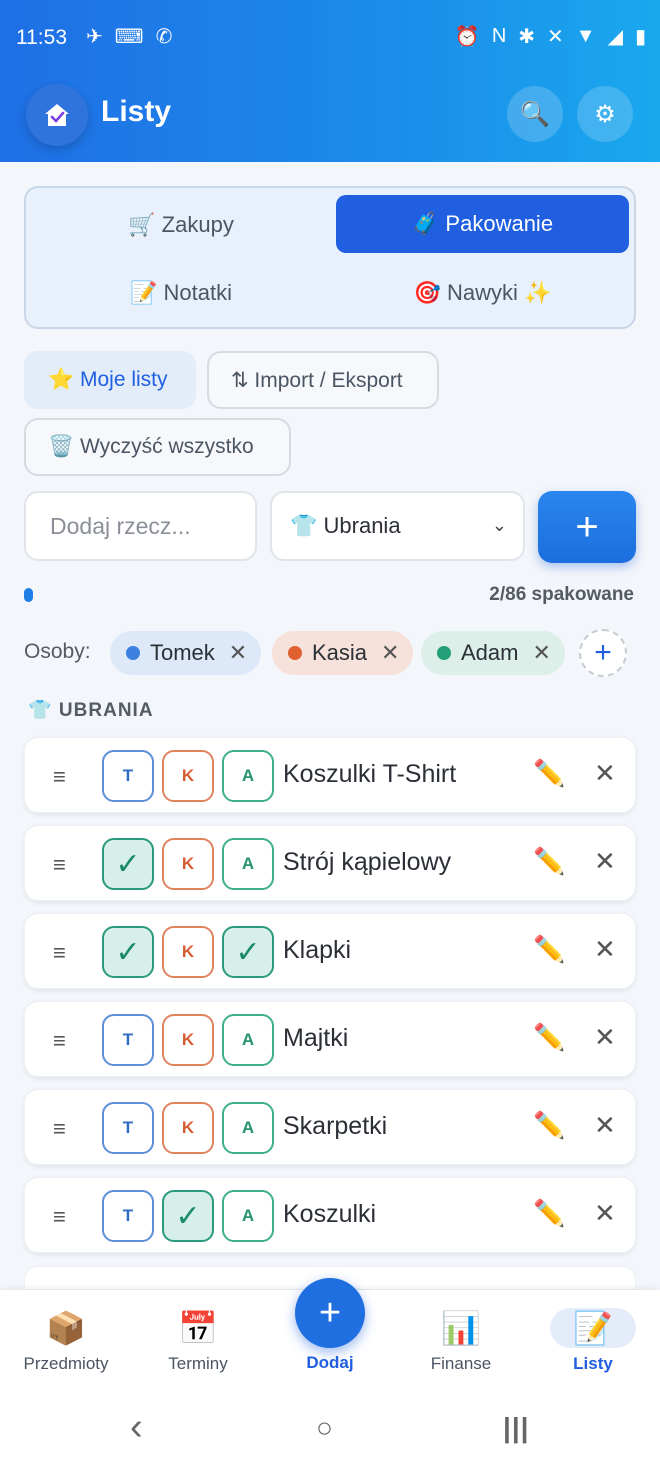  What do you see at coordinates (316, 1038) in the screenshot?
I see `item-name: Majtki` at bounding box center [316, 1038].